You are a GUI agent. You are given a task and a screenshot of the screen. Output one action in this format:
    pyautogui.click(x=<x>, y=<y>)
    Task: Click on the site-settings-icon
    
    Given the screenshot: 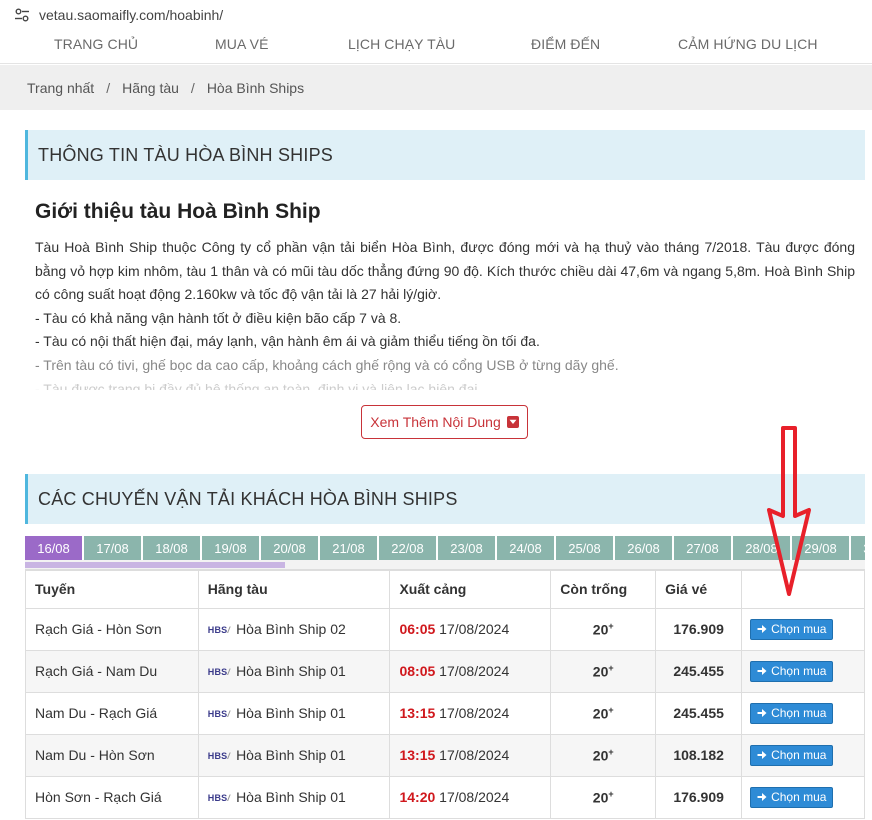 What is the action you would take?
    pyautogui.click(x=22, y=15)
    